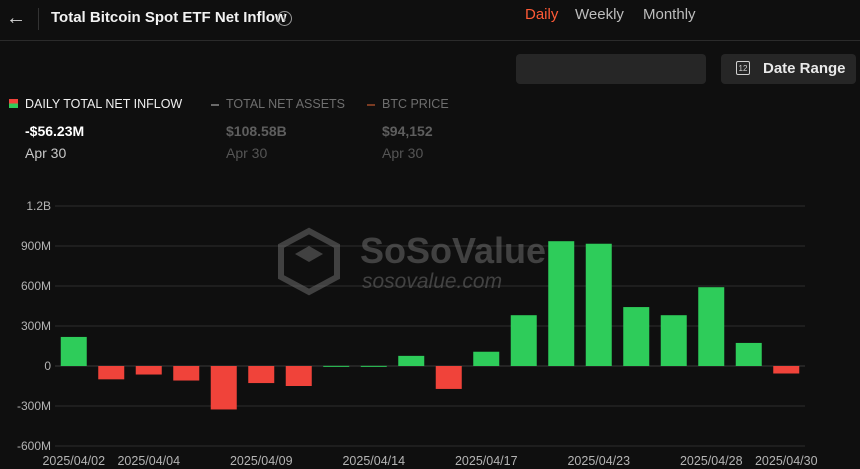 This screenshot has width=860, height=469. I want to click on y-axis-ticks: 1.2B 900M 600M 300M 0 -300M -600M, so click(34, 326).